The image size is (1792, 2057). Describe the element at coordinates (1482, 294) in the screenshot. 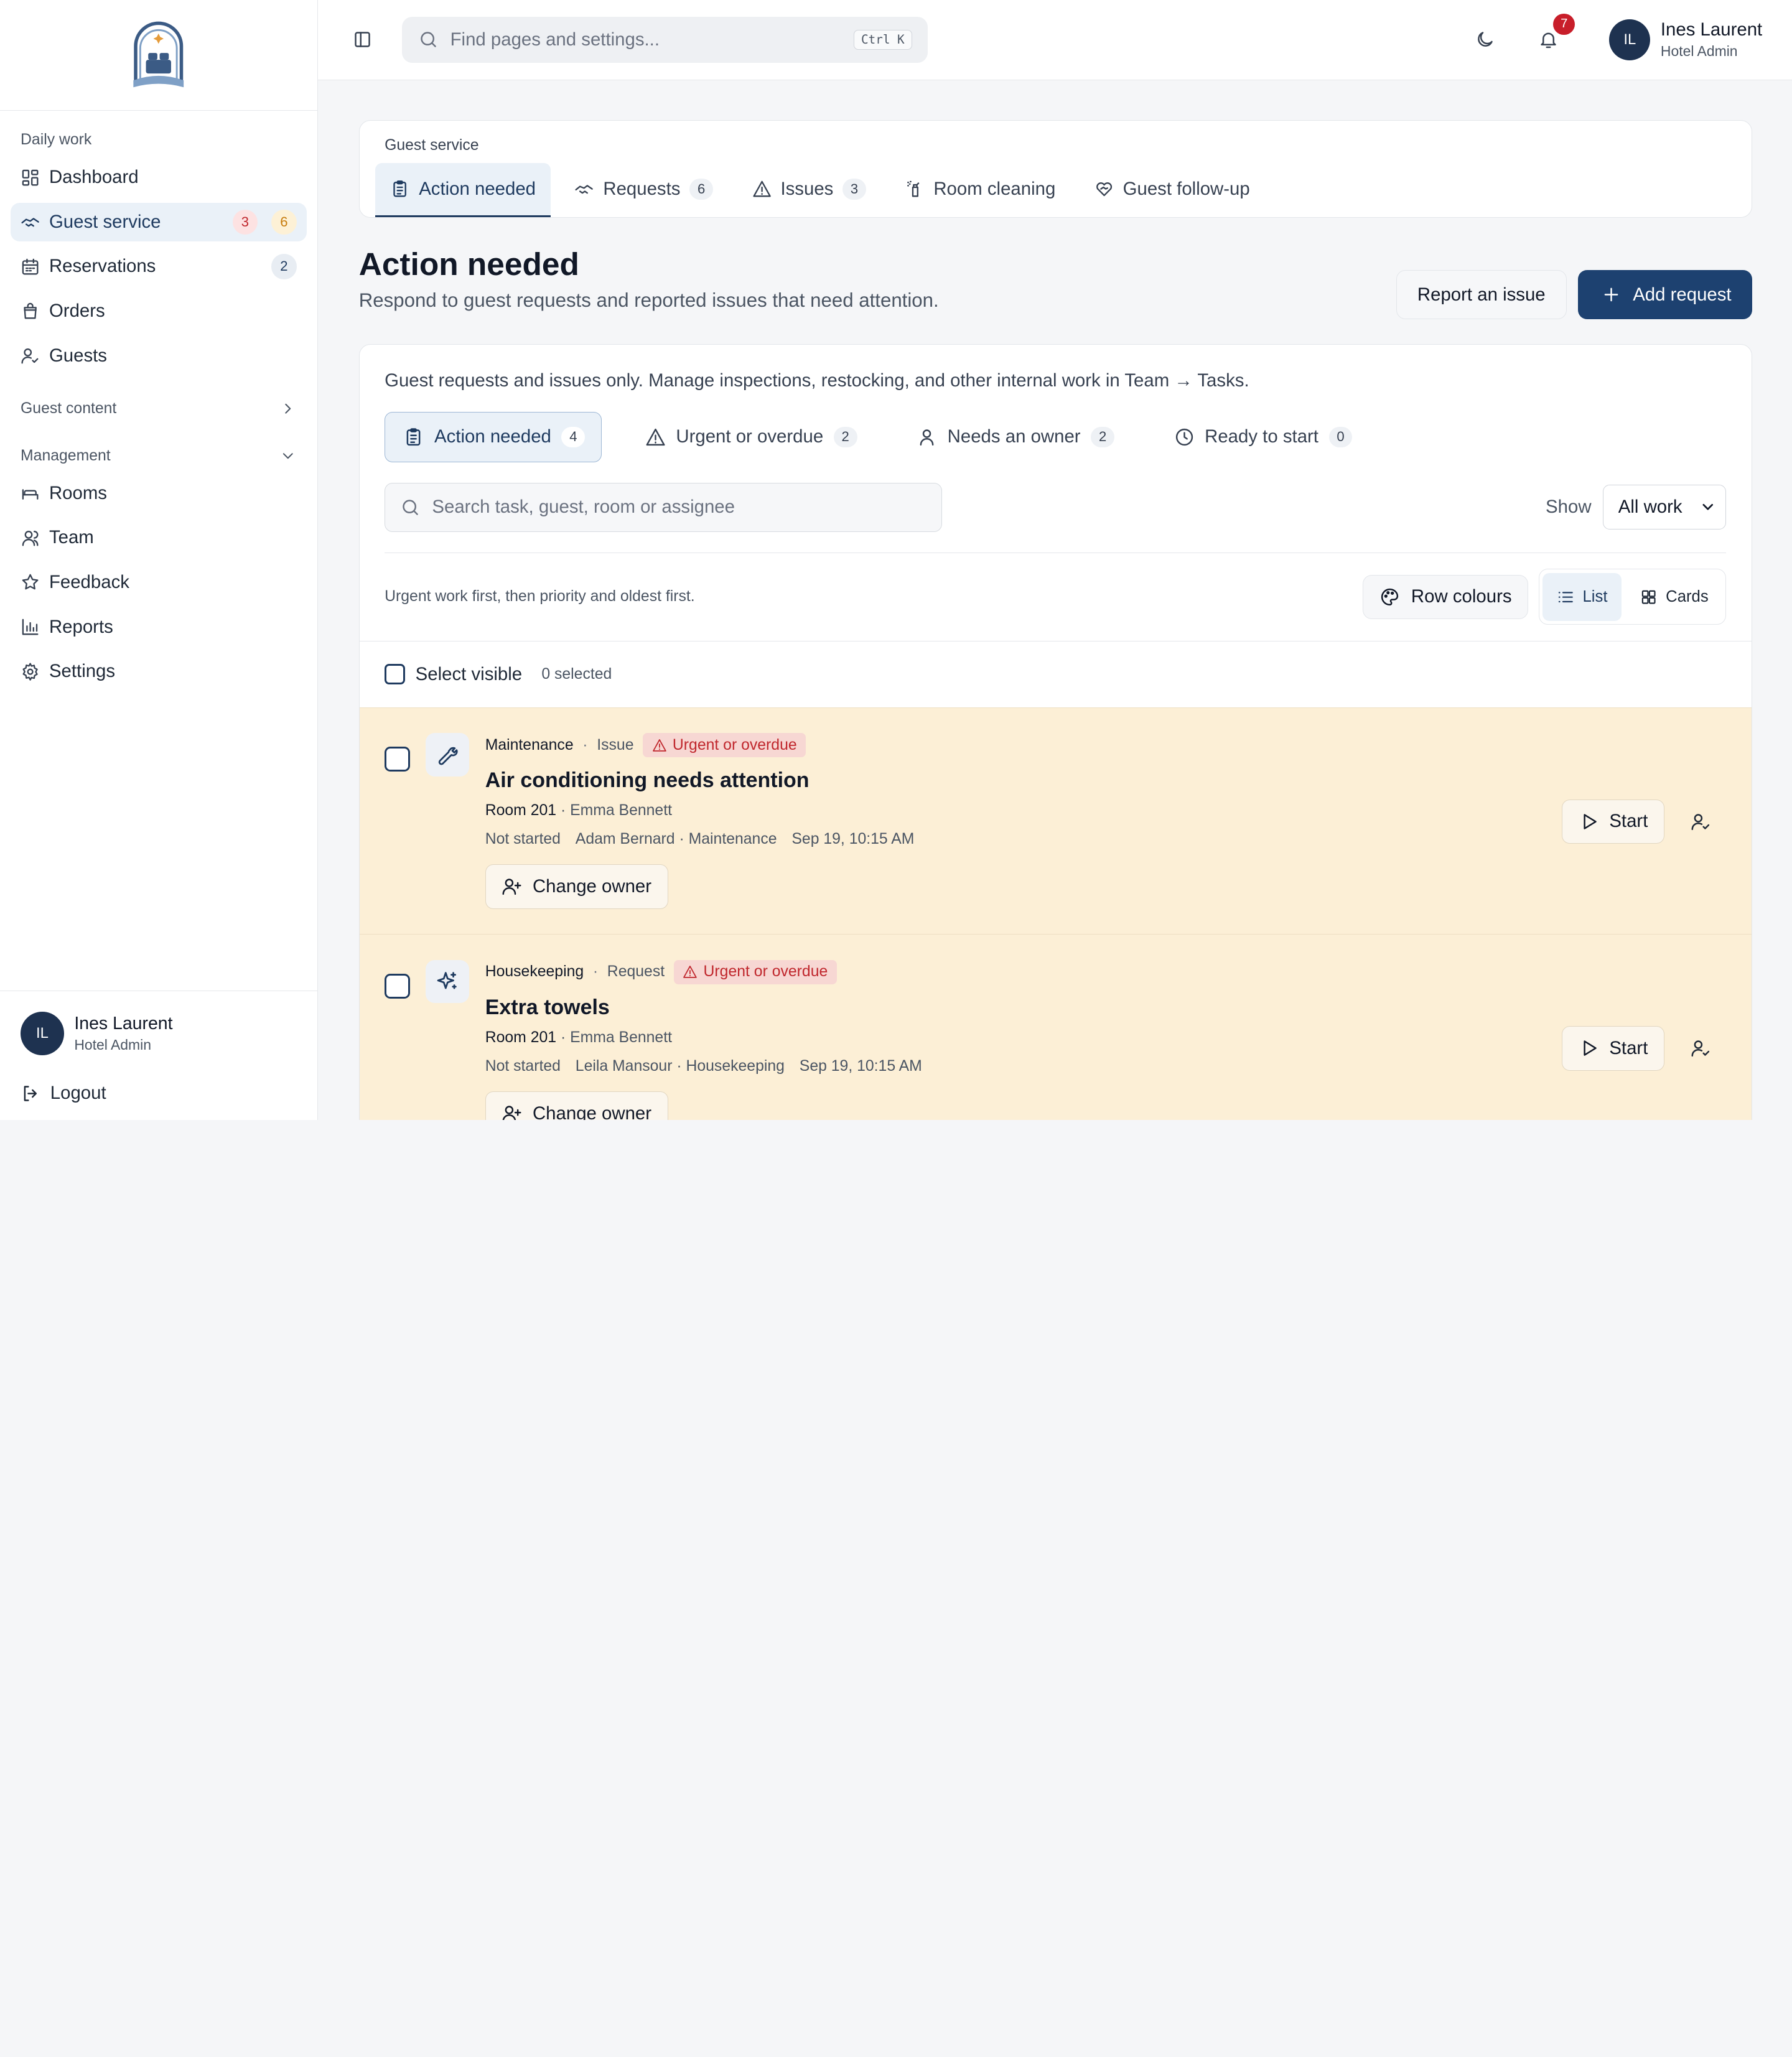

I see `report-issue-button: Report an issue` at that location.